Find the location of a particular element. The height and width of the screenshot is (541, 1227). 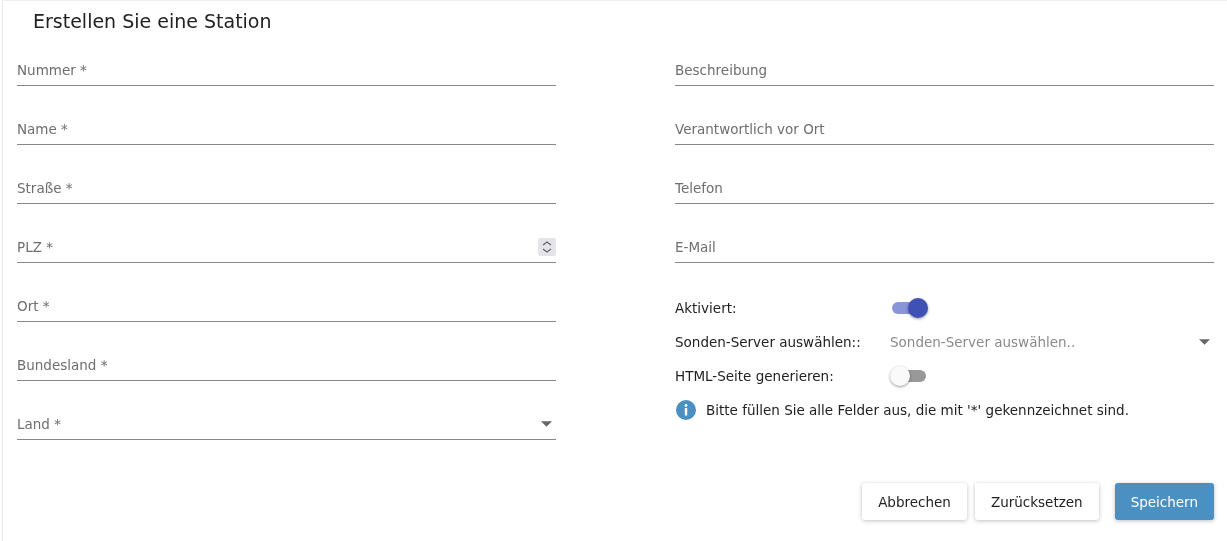

info-text: Bitte füllen Sie alle Felder aus, die mit '*' gekennzeichnet sind. is located at coordinates (917, 410).